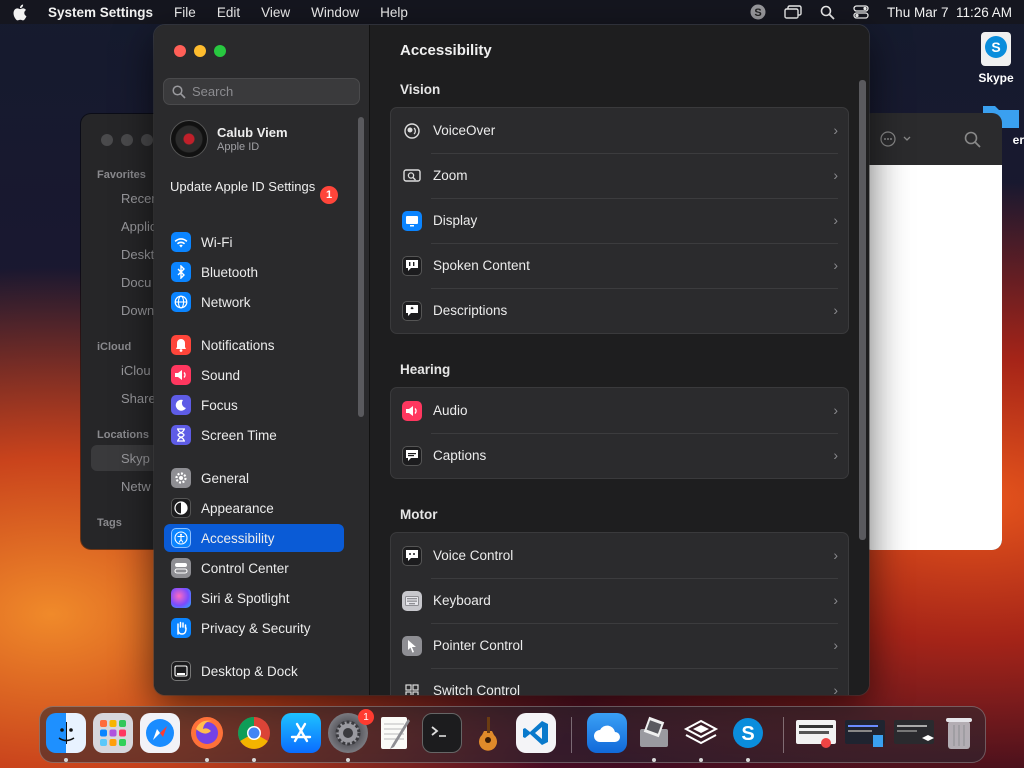  I want to click on preview-icon, so click(654, 733).